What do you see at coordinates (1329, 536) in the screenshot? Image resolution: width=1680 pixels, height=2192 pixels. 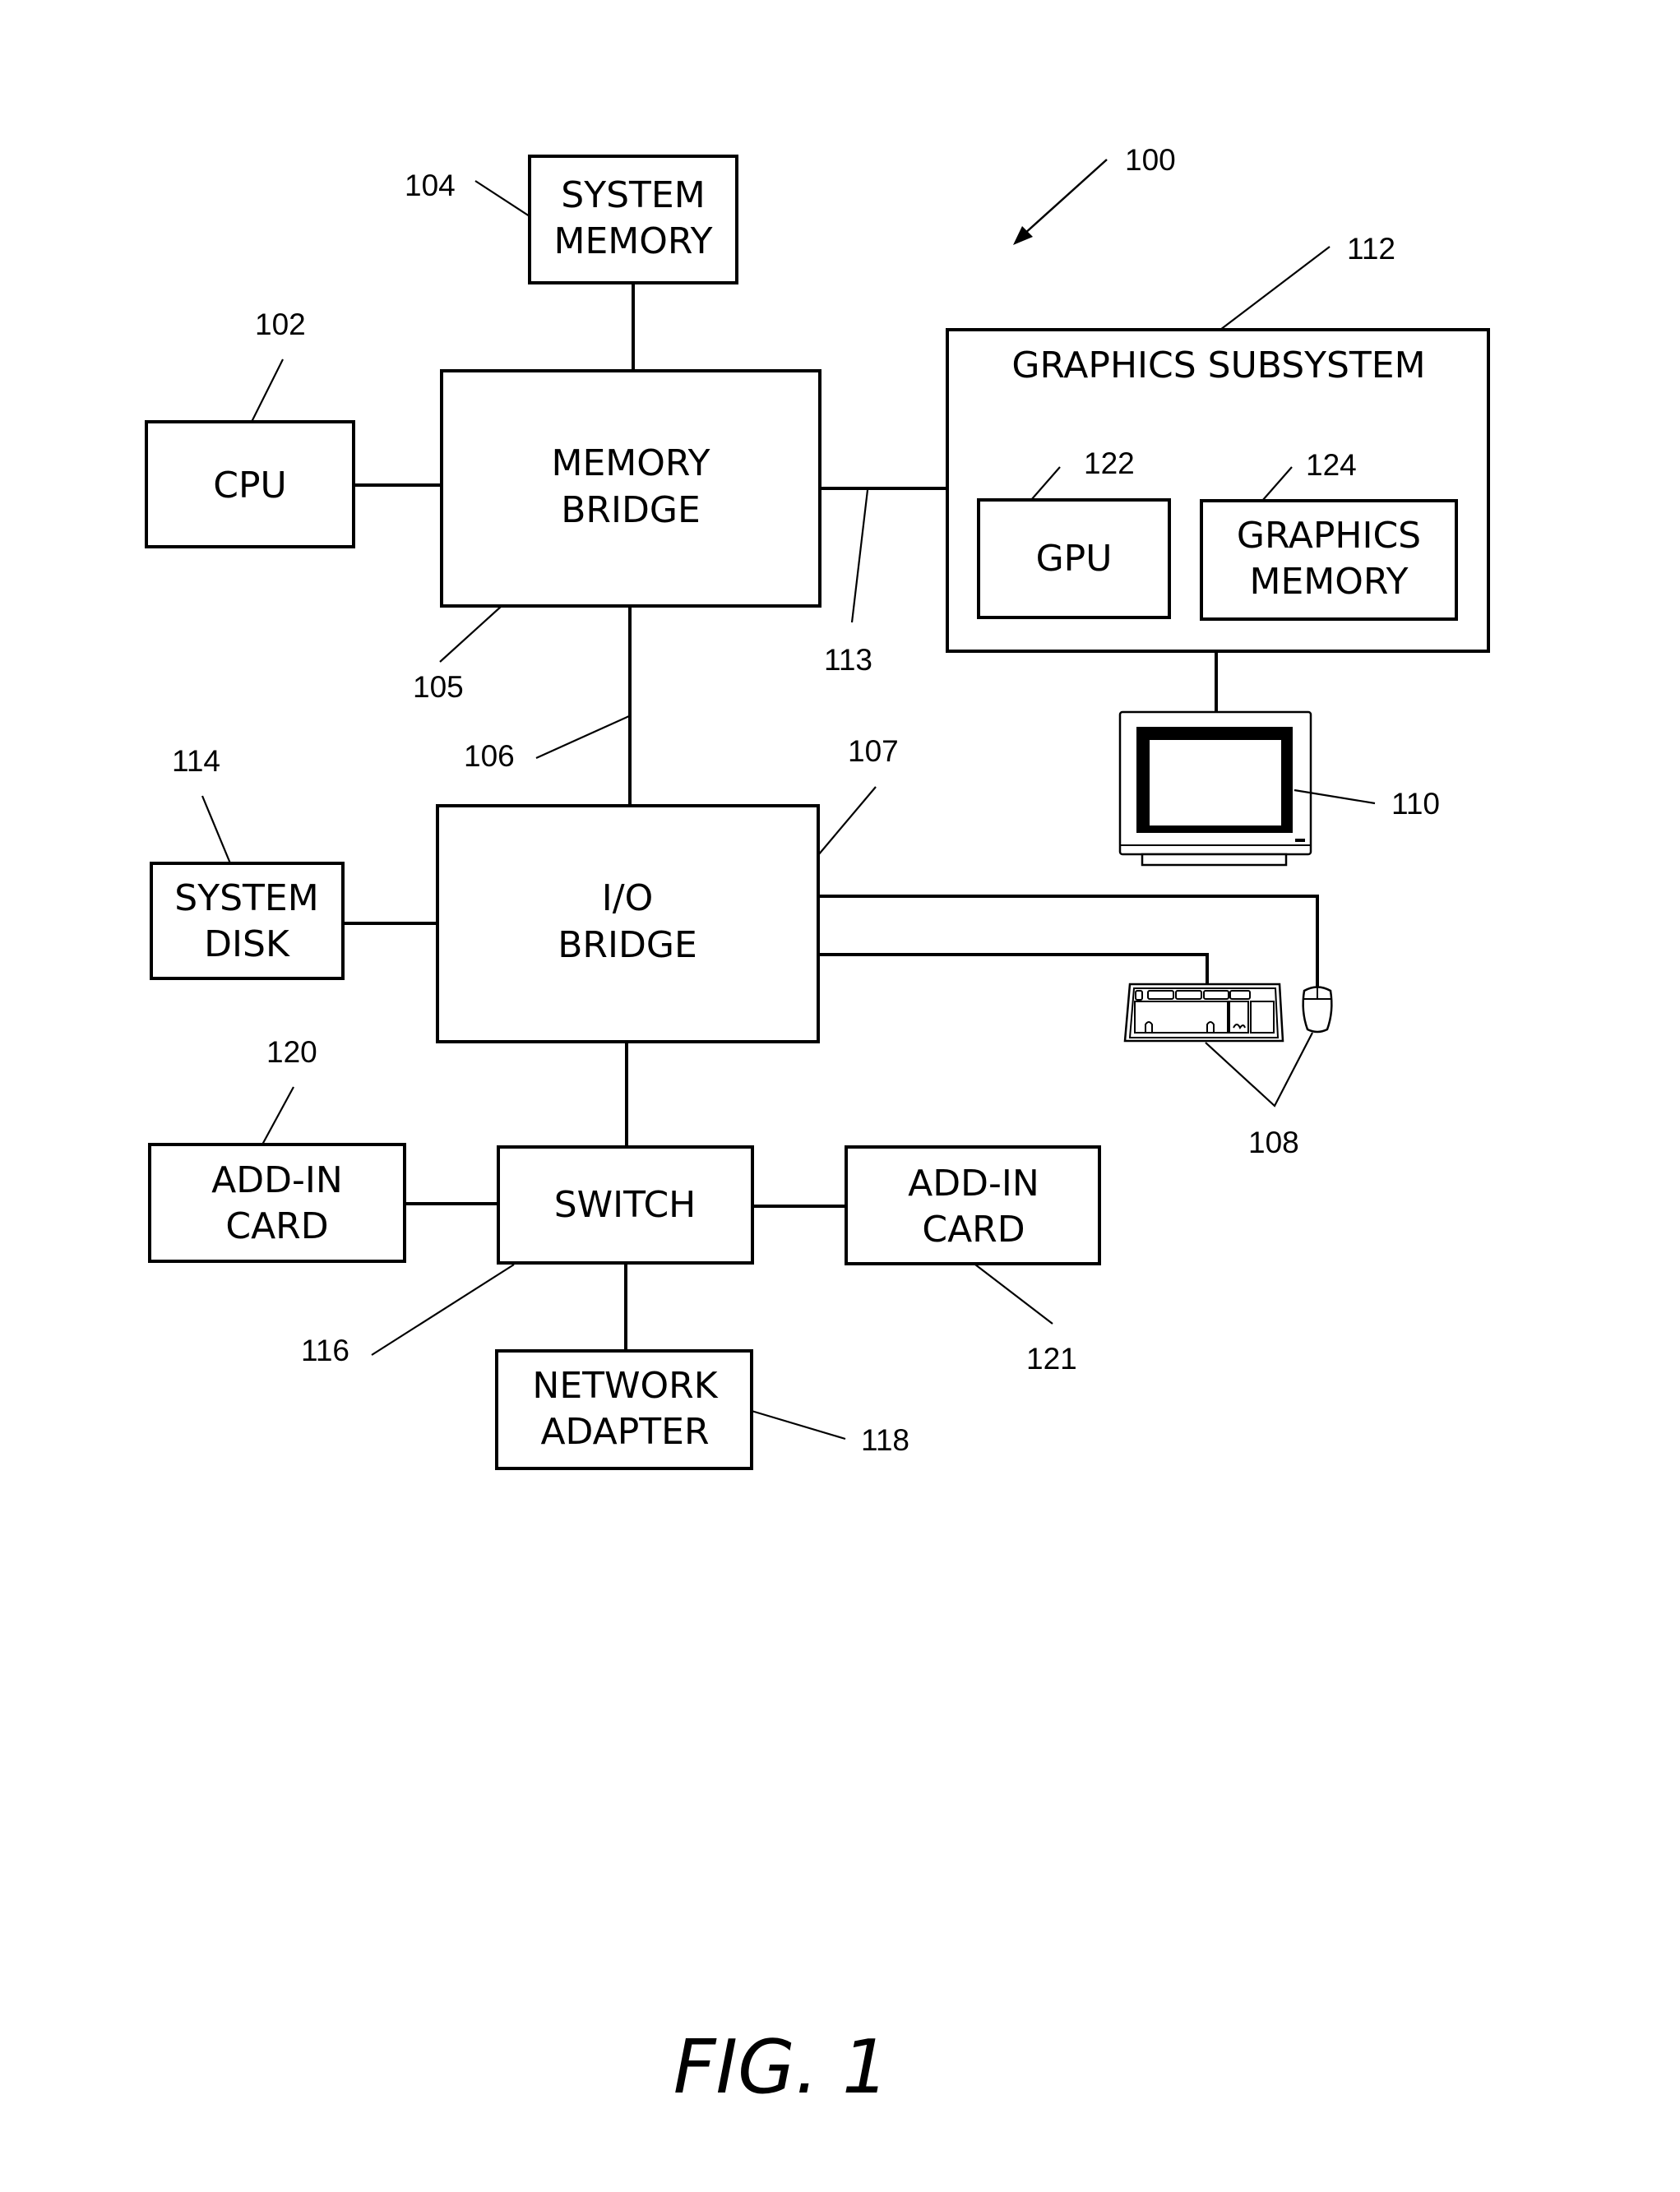 I see `graphics-memory-label-line1: GRAPHICS` at bounding box center [1329, 536].